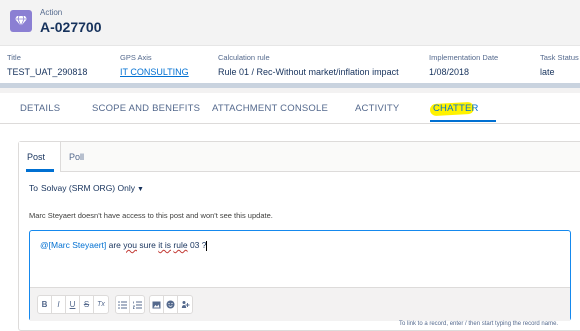 Image resolution: width=580 pixels, height=331 pixels. I want to click on publisher-tabs: Post Poll, so click(299, 157).